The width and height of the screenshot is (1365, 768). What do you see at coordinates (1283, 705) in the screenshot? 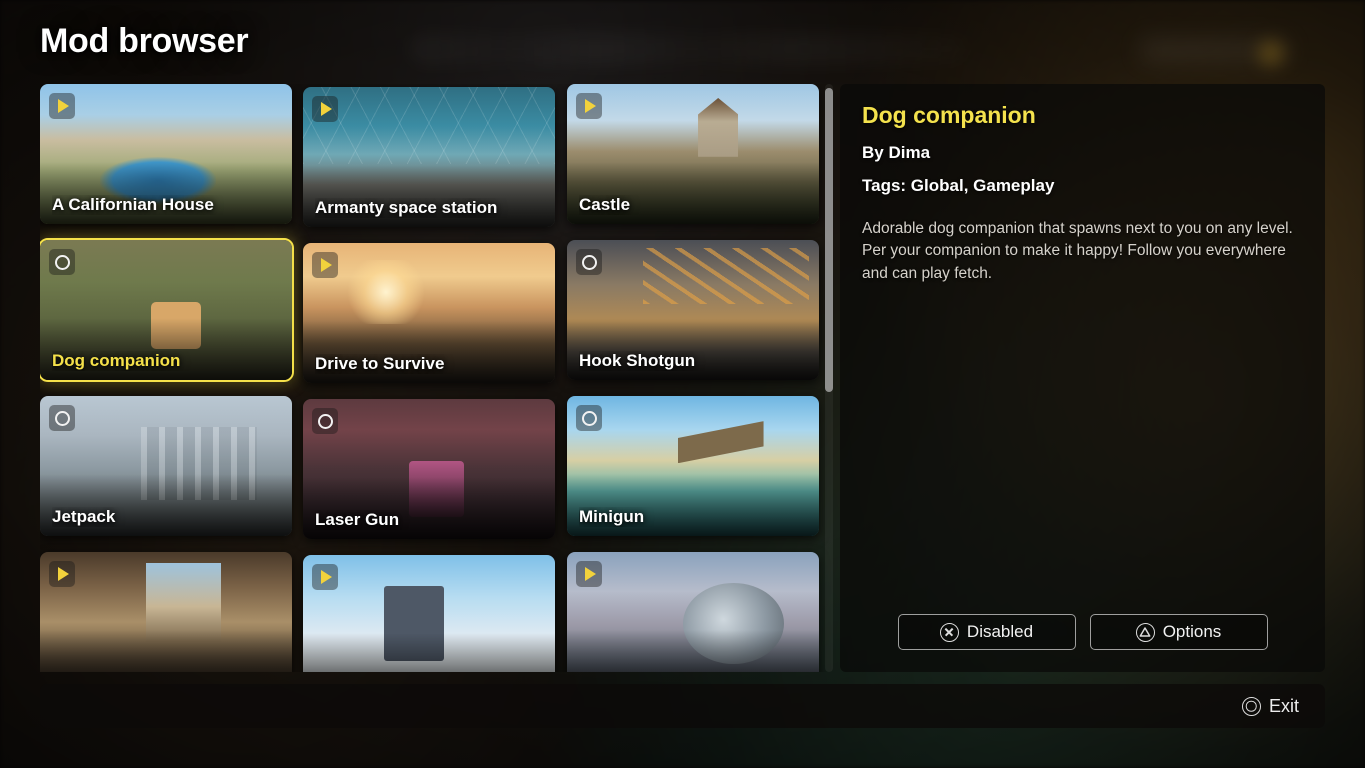
I see `exit-label: Exit` at bounding box center [1283, 705].